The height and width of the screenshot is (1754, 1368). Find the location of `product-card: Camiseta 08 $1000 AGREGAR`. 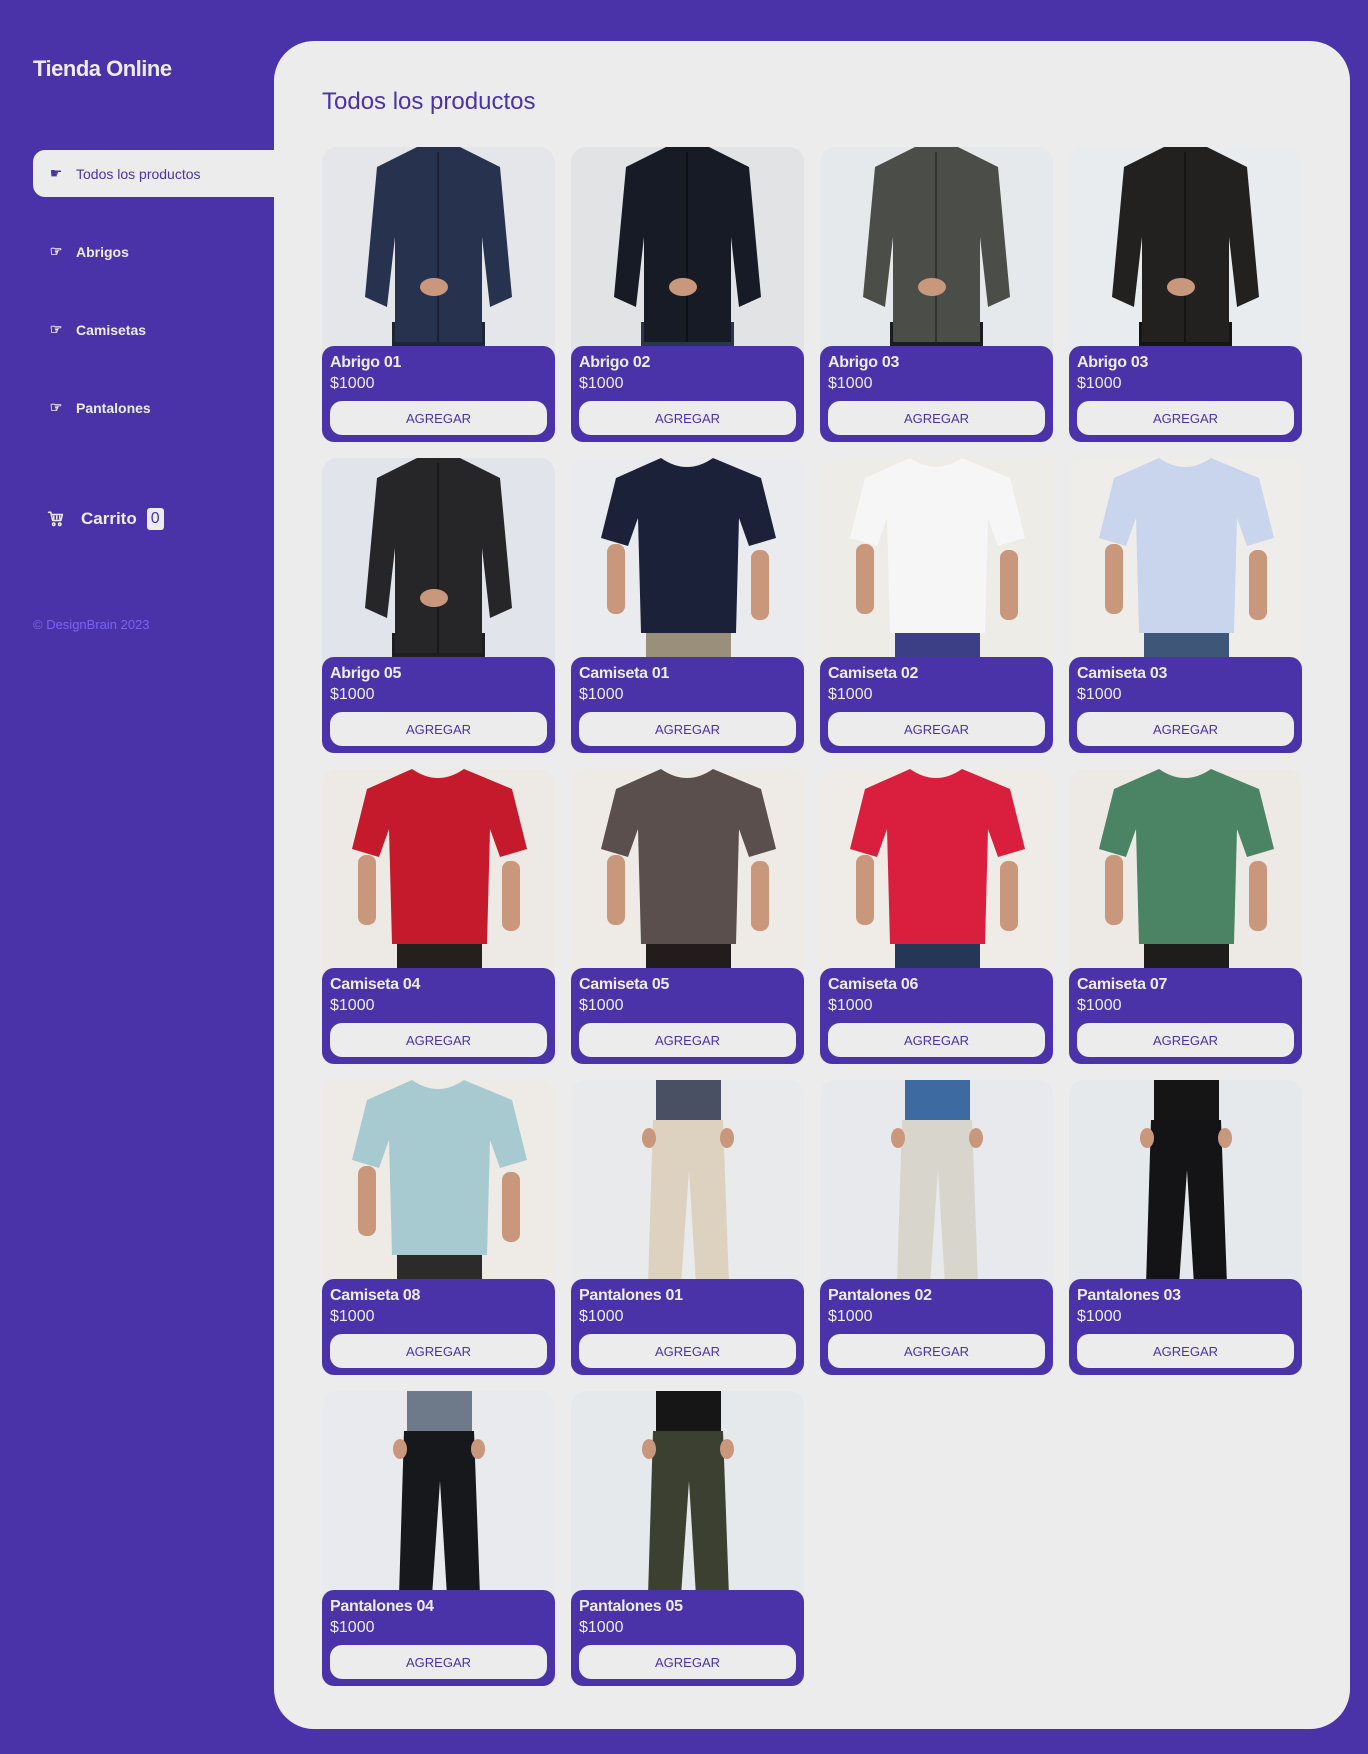

product-card: Camiseta 08 $1000 AGREGAR is located at coordinates (438, 1227).